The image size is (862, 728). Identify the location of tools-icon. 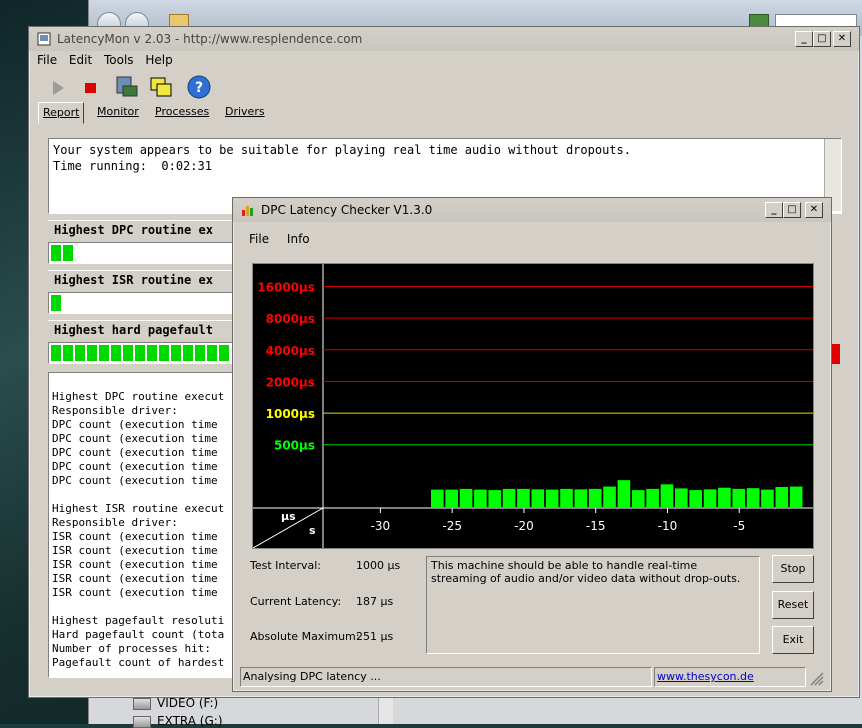
(128, 87).